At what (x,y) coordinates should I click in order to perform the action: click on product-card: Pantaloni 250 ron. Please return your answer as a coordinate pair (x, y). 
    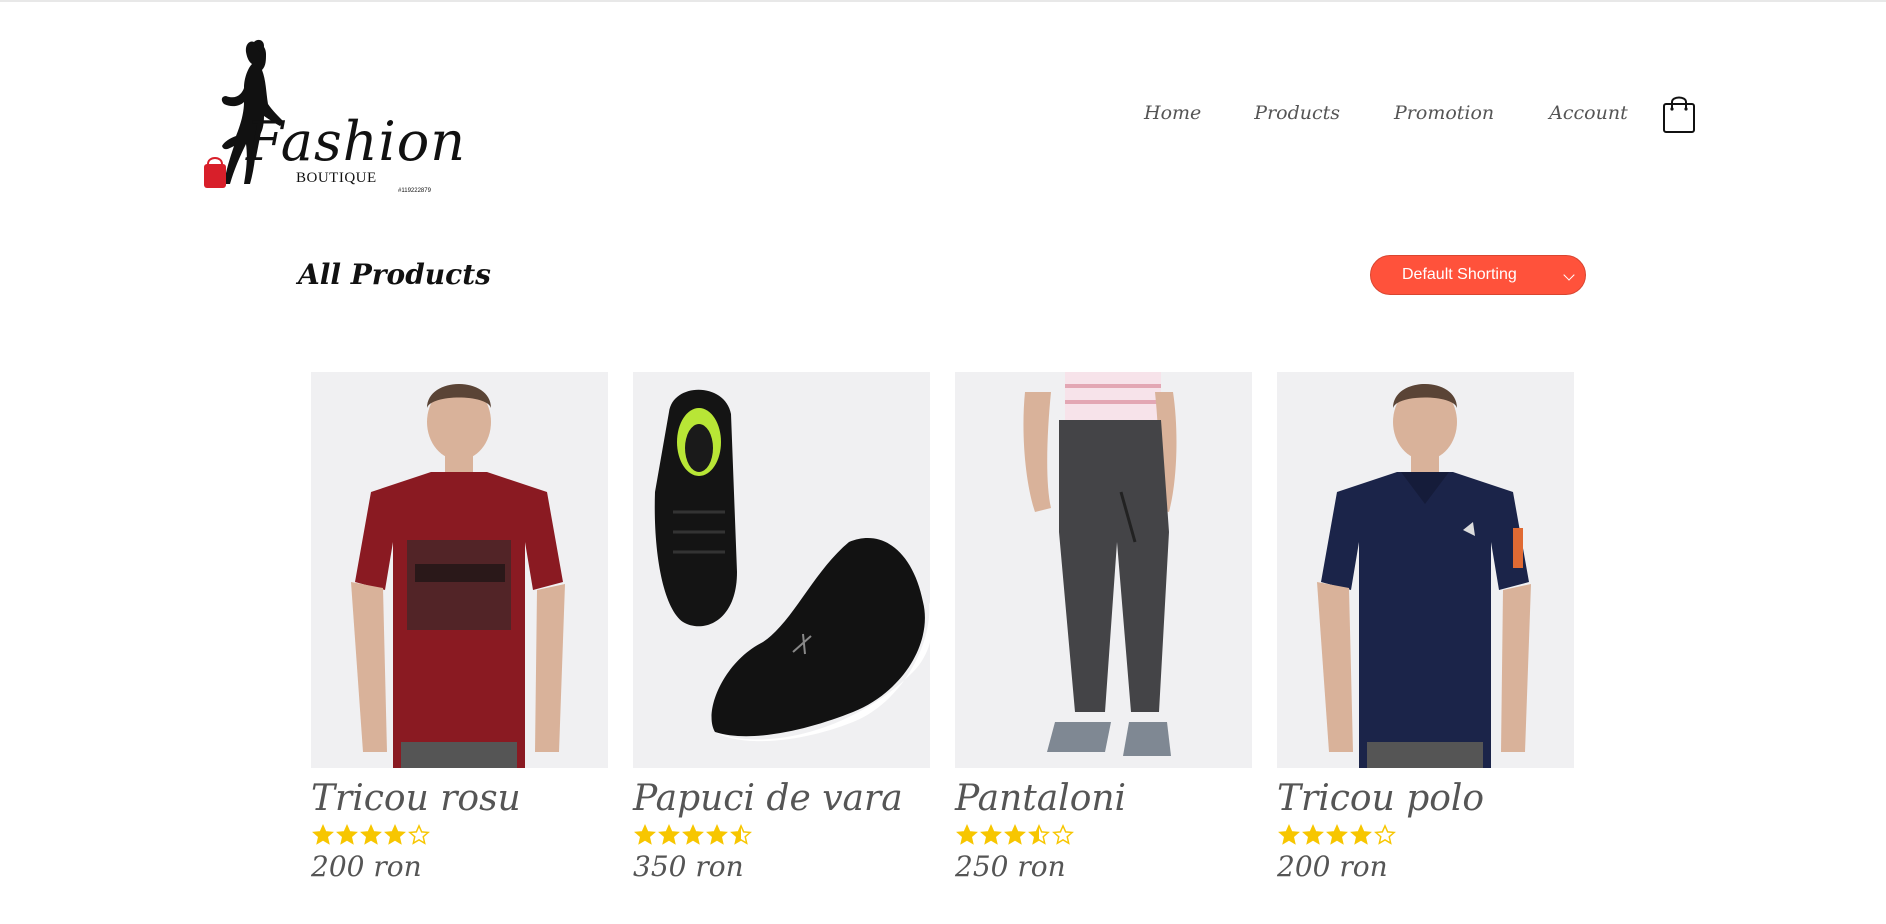
    Looking at the image, I should click on (1103, 627).